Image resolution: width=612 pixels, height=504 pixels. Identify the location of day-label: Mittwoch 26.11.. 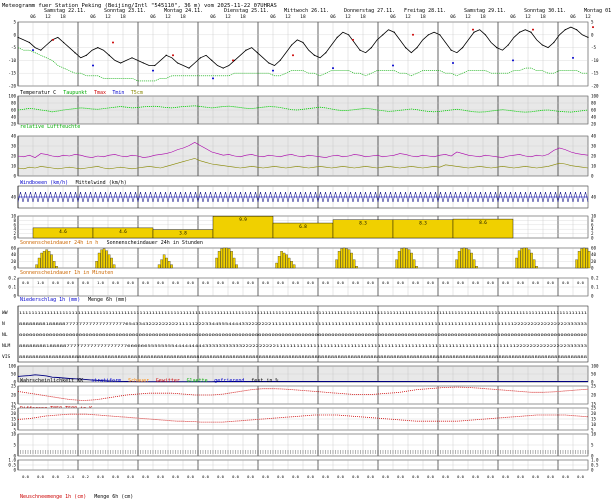
(306, 11).